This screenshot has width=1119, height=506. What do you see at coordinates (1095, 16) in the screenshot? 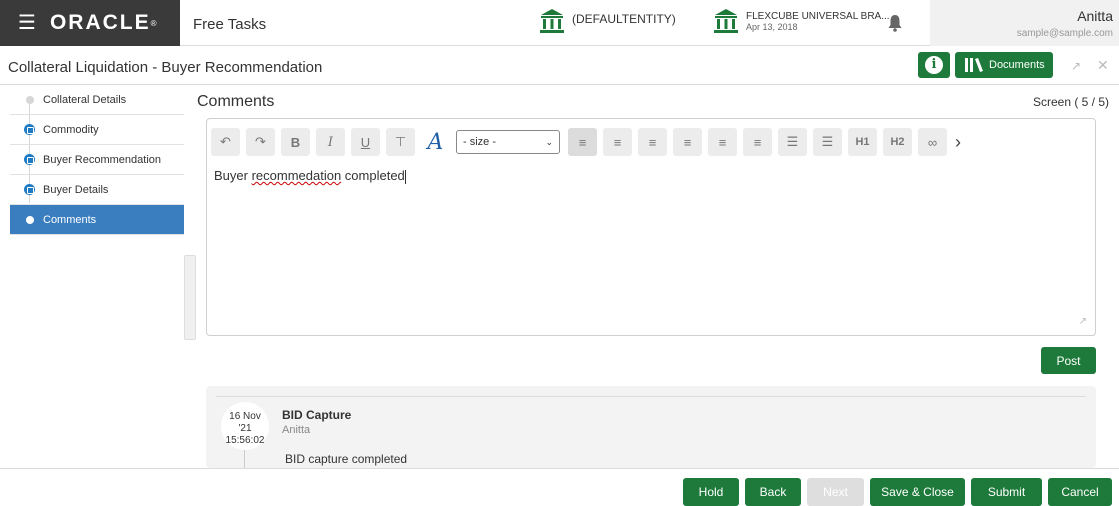
I see `user-name: Anitta` at bounding box center [1095, 16].